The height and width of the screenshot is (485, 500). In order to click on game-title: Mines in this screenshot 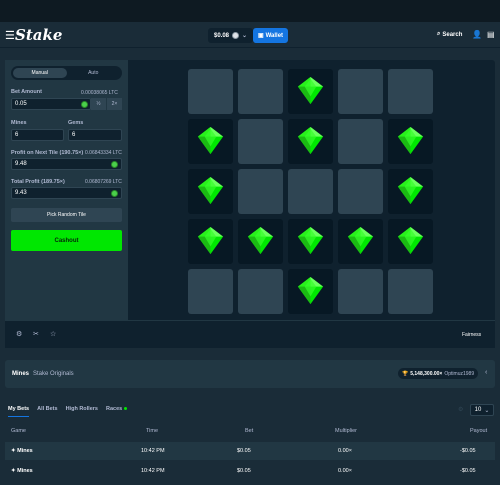, I will do `click(21, 374)`.